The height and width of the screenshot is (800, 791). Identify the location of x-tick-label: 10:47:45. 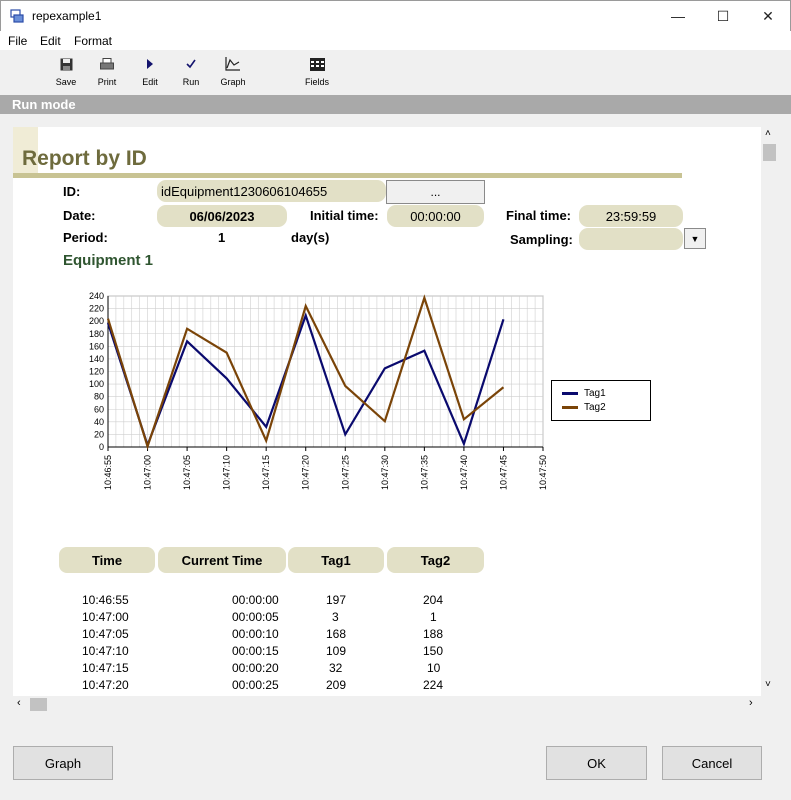
(503, 472).